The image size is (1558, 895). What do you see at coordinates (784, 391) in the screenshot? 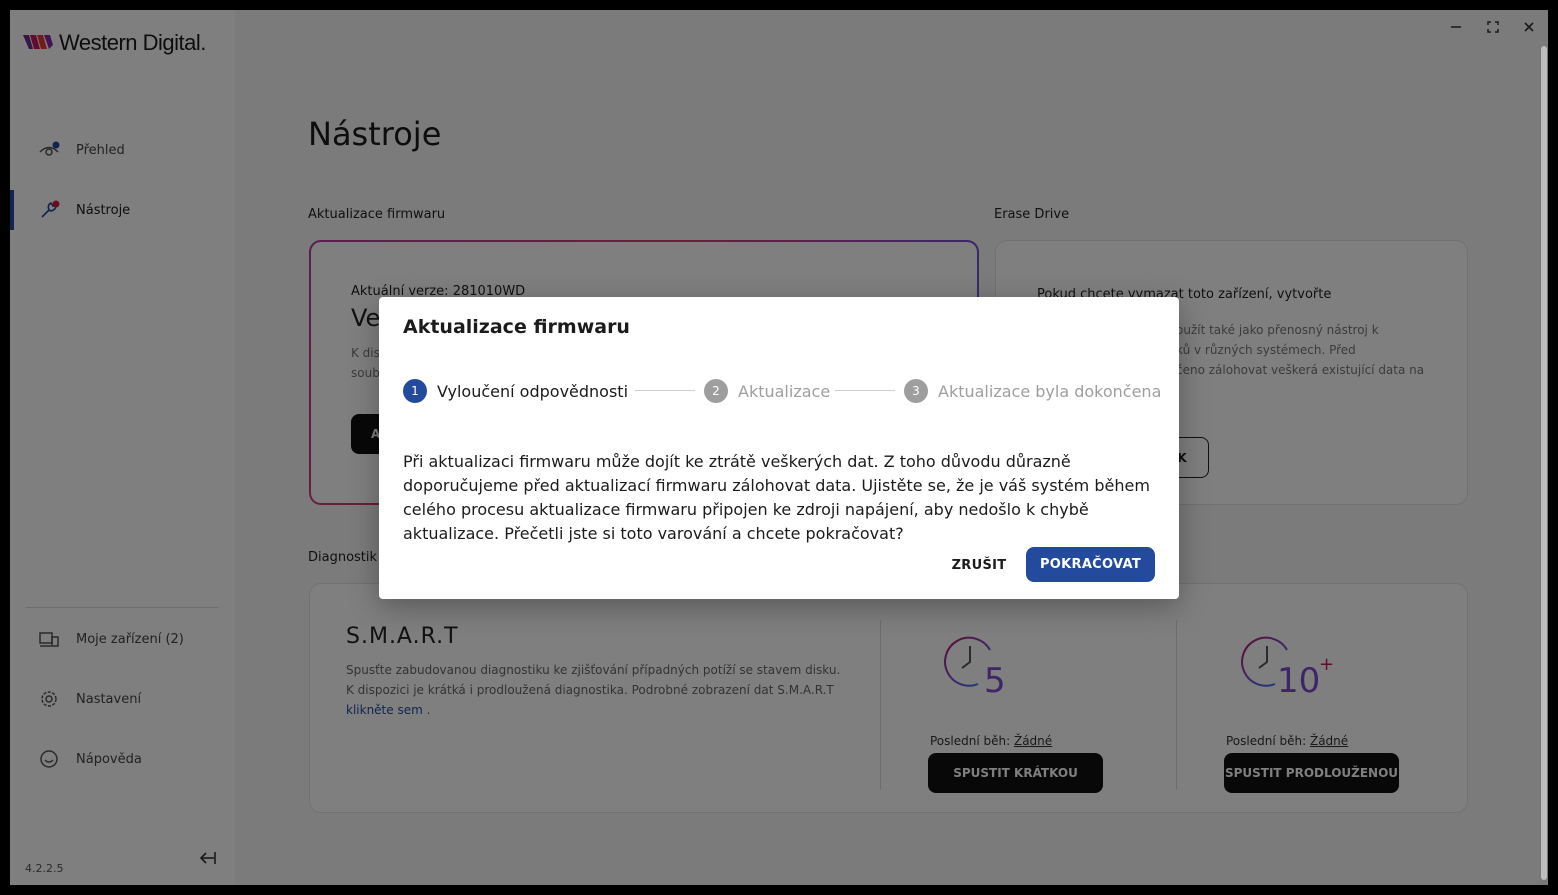
I see `step-label: Aktualizace` at bounding box center [784, 391].